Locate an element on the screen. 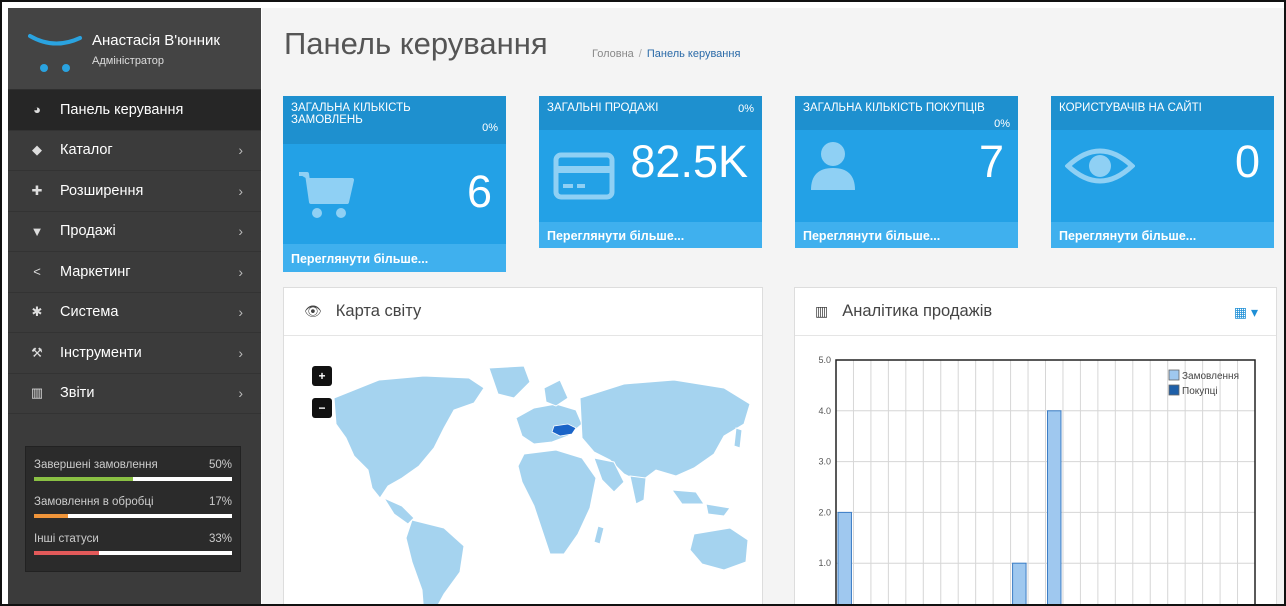 The image size is (1286, 606). tile-title: КОРИСТУВАЧІВ НА САЙТІ is located at coordinates (1130, 108).